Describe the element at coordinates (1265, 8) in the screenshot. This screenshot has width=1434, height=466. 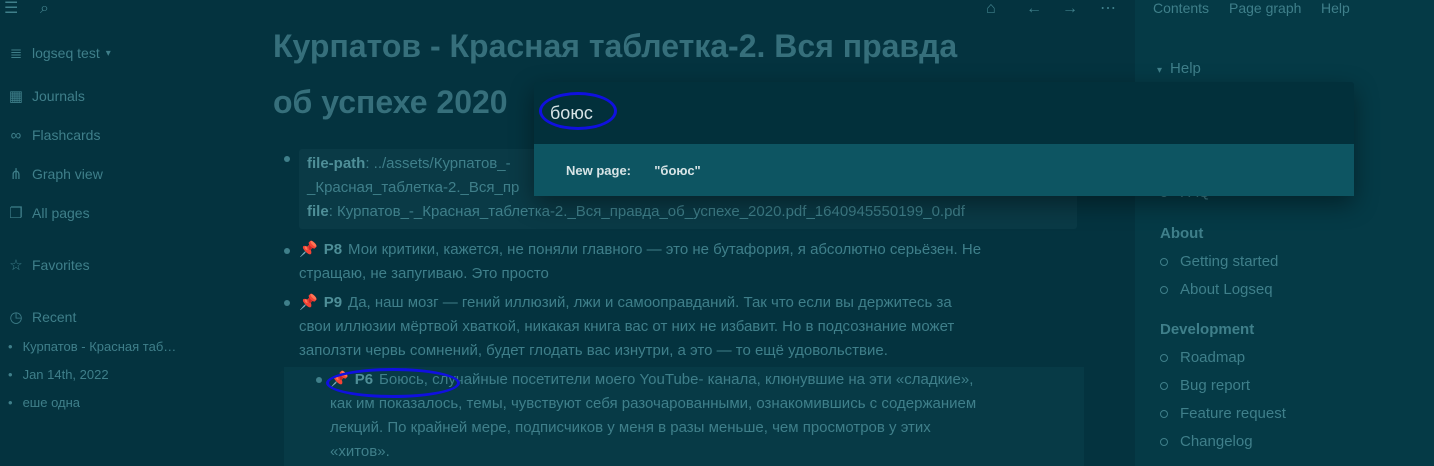
I see `tab-page-graph: Page graph` at that location.